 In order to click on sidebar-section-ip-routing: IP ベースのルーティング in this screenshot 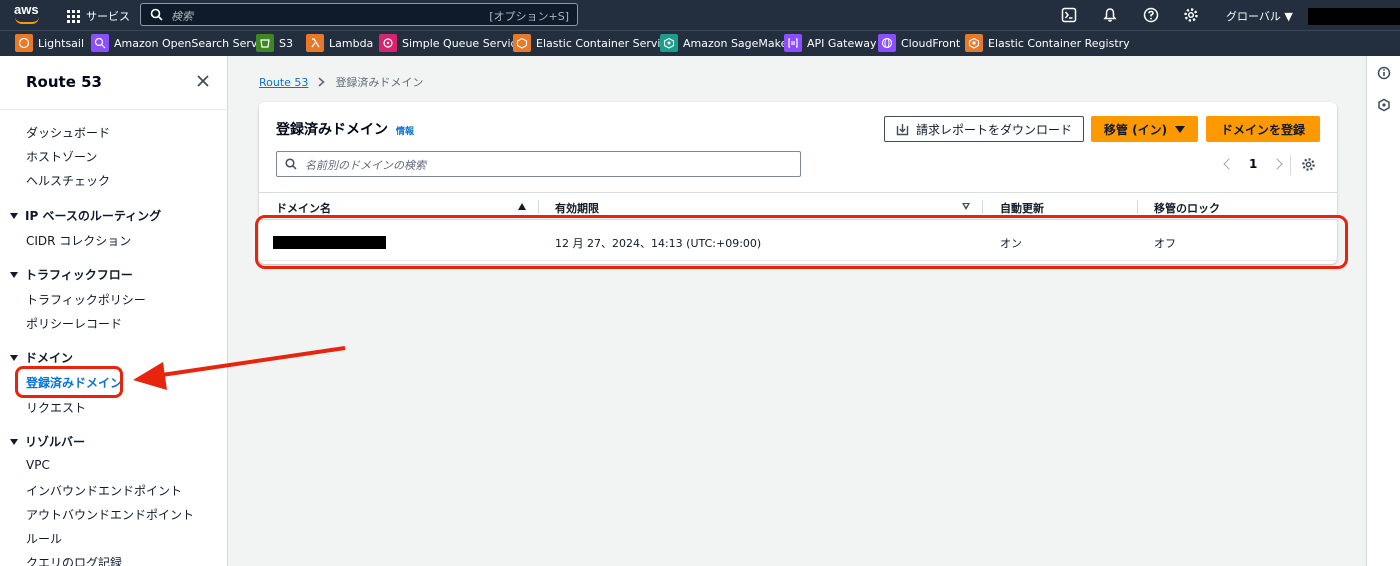, I will do `click(85, 215)`.